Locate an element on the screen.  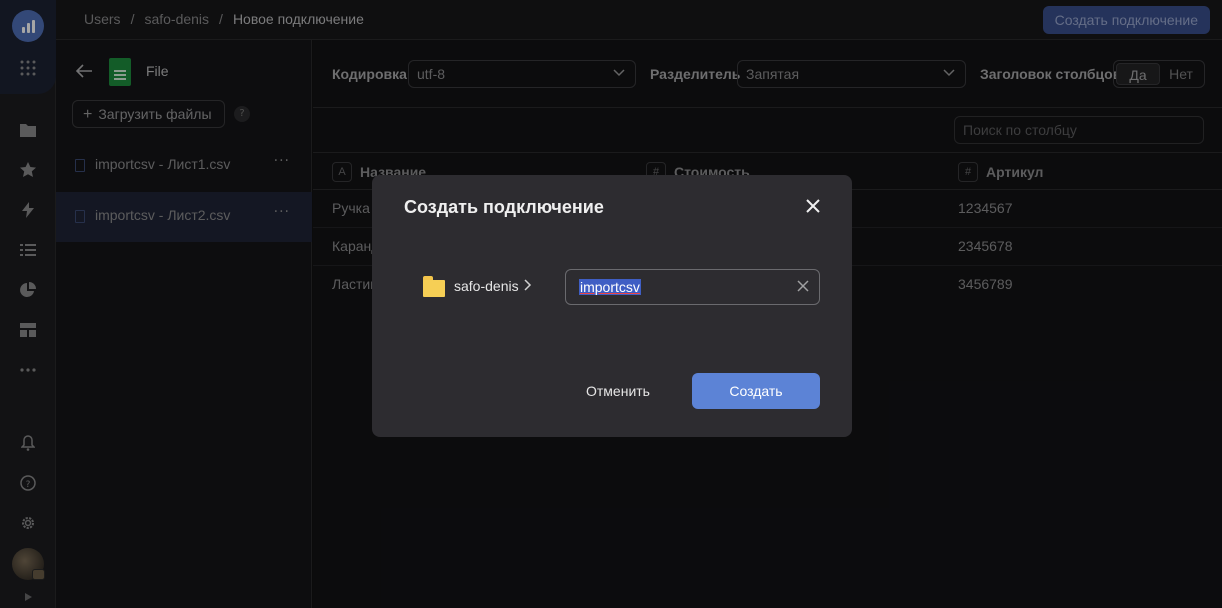
connection-name-input: importcsv is located at coordinates (692, 287).